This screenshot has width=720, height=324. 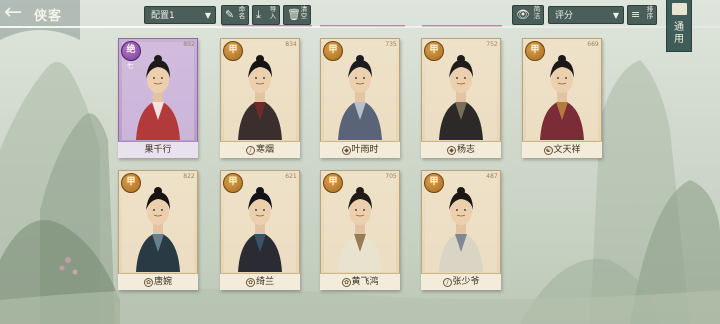 What do you see at coordinates (465, 150) in the screenshot?
I see `hero-name: 杨志` at bounding box center [465, 150].